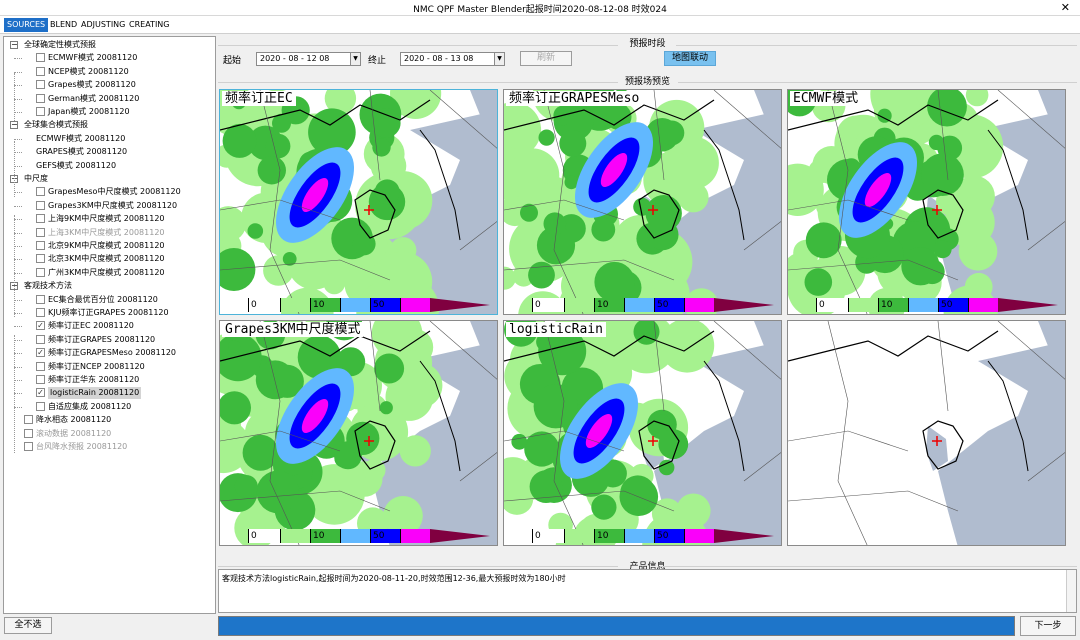  Describe the element at coordinates (690, 58) in the screenshot. I see `map-link-button: 地图联动` at that location.